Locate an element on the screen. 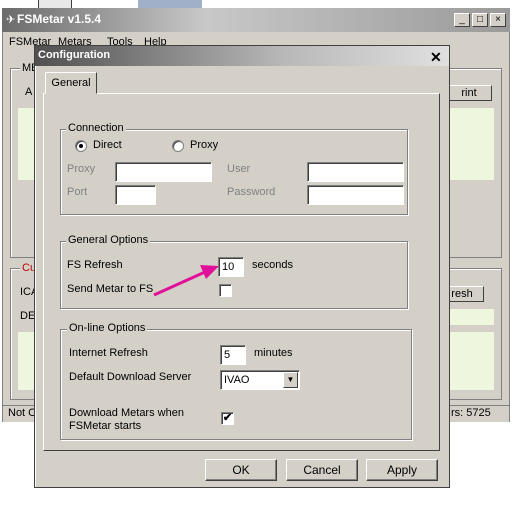 This screenshot has height=506, width=522. arrow-shaft is located at coordinates (179, 283).